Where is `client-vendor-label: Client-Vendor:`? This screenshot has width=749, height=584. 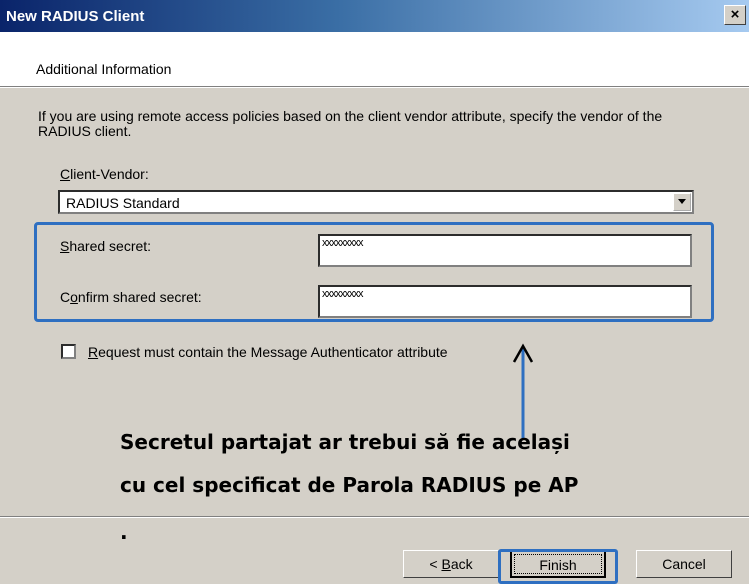 client-vendor-label: Client-Vendor: is located at coordinates (104, 174).